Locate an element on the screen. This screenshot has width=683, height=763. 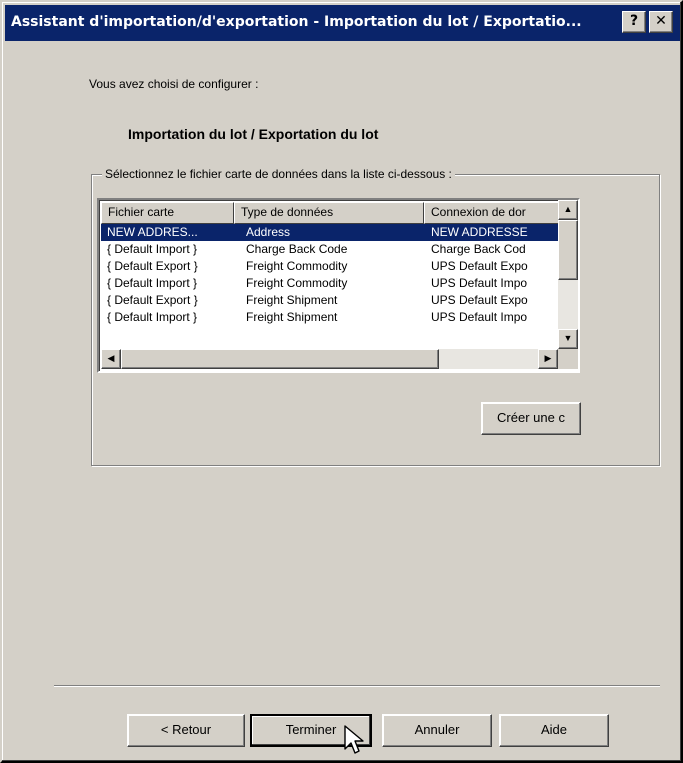
column-header-data-type: Type de données is located at coordinates (329, 213).